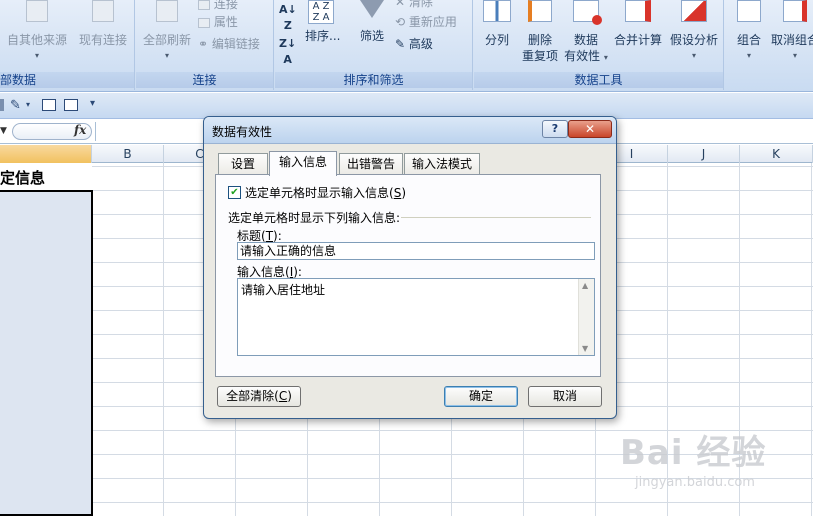 The height and width of the screenshot is (516, 813). What do you see at coordinates (748, 40) in the screenshot?
I see `group-label: 组合` at bounding box center [748, 40].